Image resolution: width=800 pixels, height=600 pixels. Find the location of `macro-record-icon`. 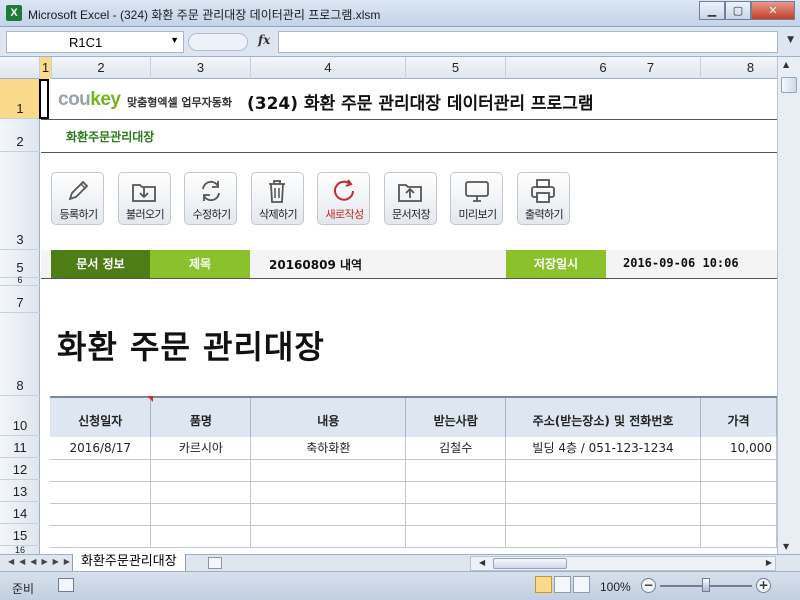

macro-record-icon is located at coordinates (66, 585).